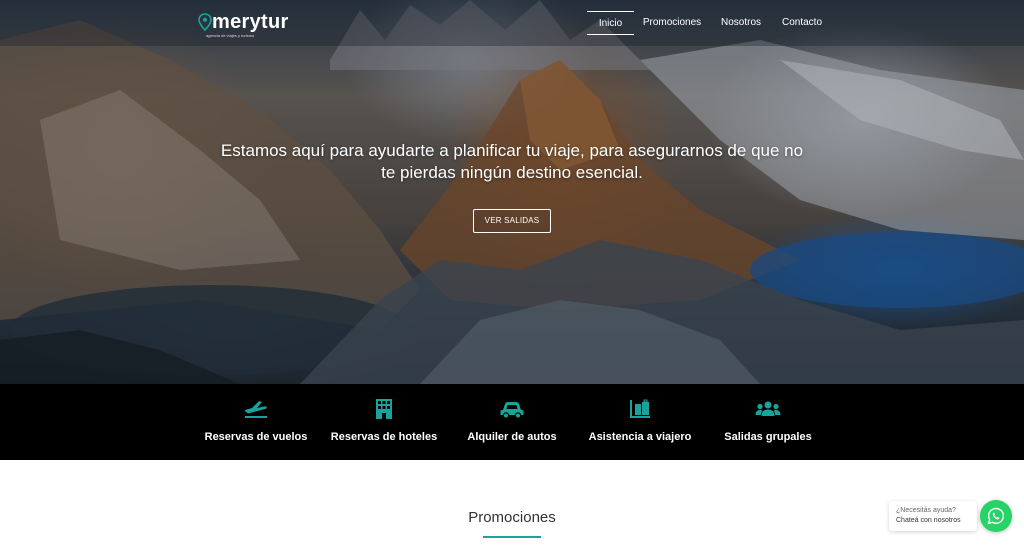  Describe the element at coordinates (926, 510) in the screenshot. I see `help-line-1: ¿Necesitás ayuda?` at that location.